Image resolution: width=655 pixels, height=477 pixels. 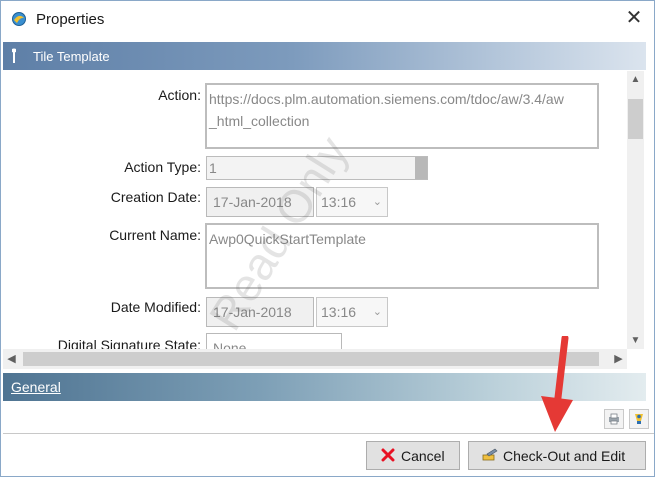 I want to click on options-icon, so click(x=639, y=419).